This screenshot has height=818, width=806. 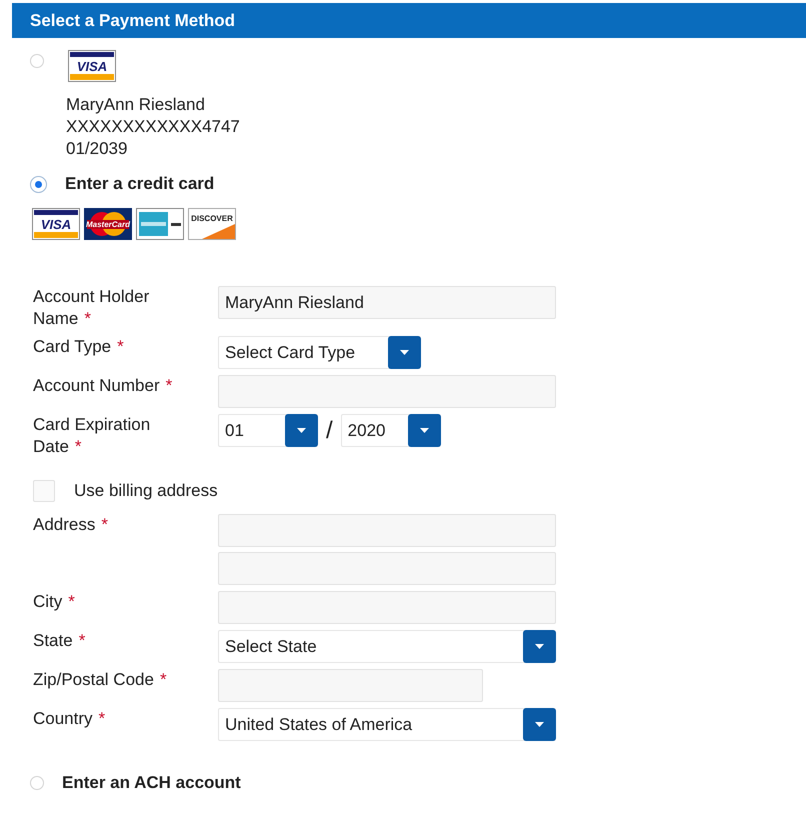 I want to click on field-label: Country *, so click(x=69, y=719).